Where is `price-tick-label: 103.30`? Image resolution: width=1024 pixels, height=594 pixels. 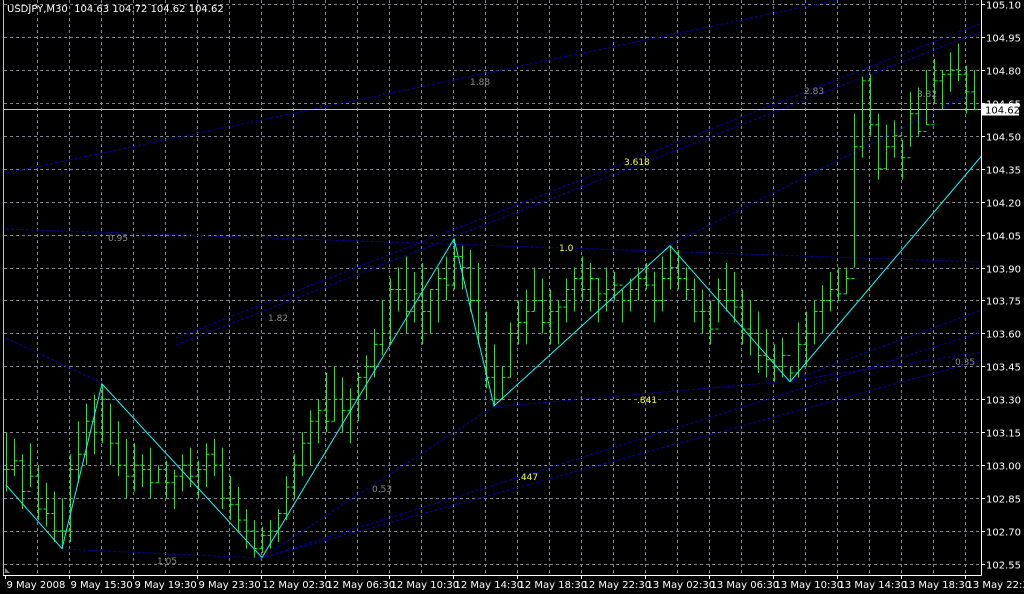
price-tick-label: 103.30 is located at coordinates (1003, 401).